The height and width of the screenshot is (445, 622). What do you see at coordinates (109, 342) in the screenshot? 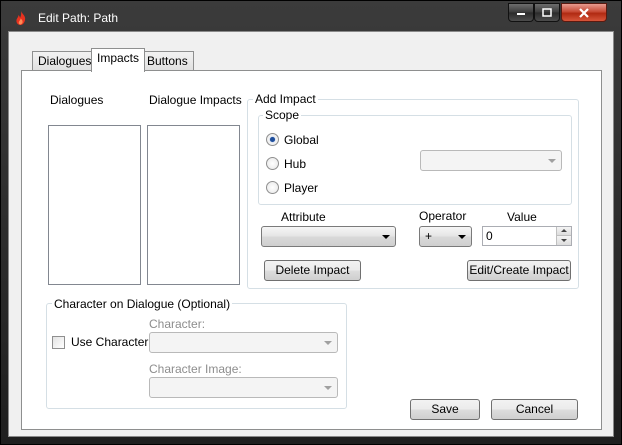
I see `use-character-label: Use Character` at bounding box center [109, 342].